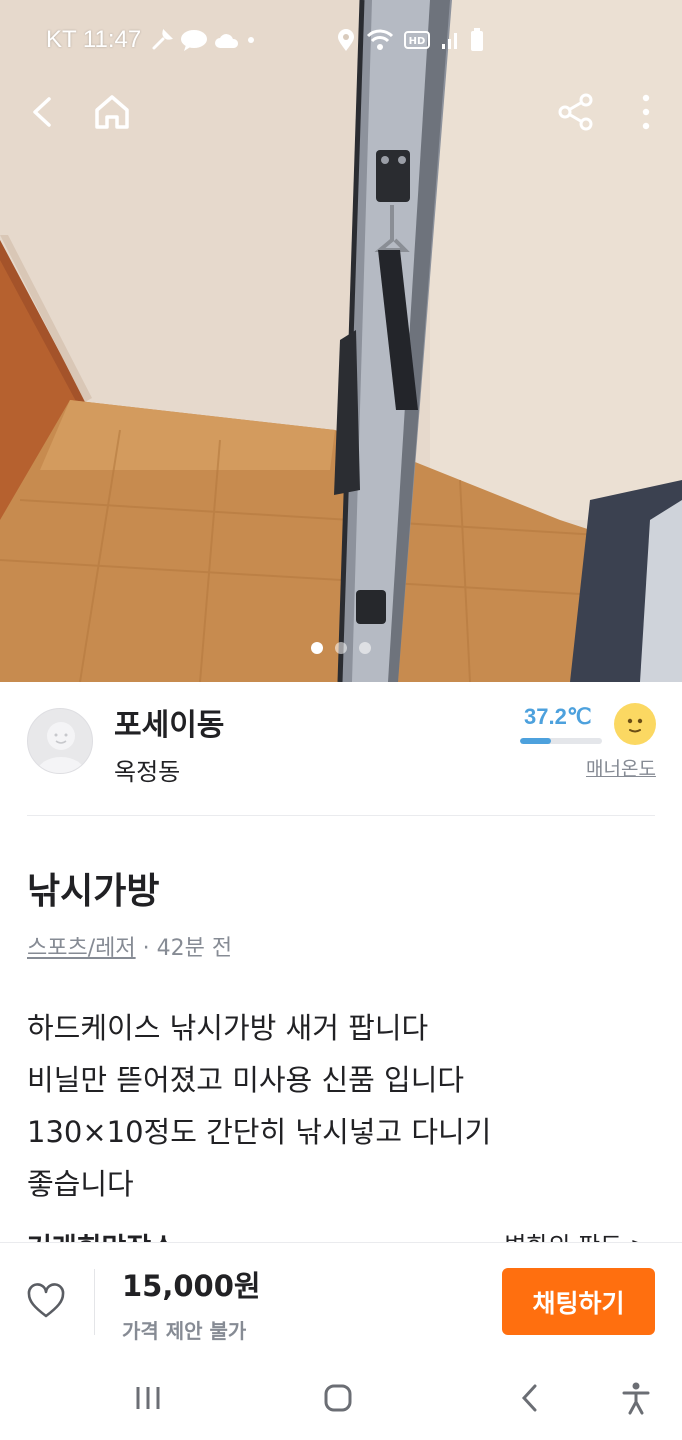 The width and height of the screenshot is (682, 1440). I want to click on post-title: 낚시가방, so click(93, 891).